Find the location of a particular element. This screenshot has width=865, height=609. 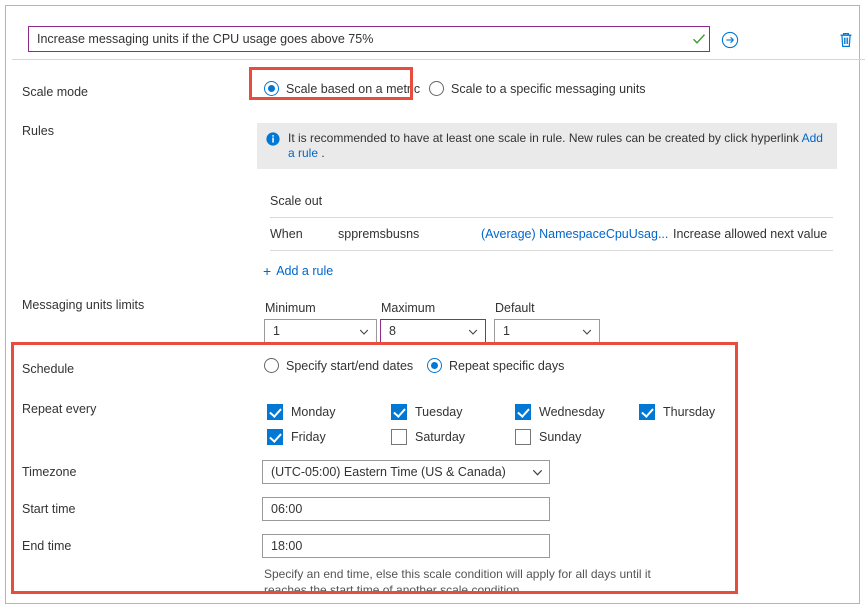

timezone-label: Timezone is located at coordinates (49, 472).